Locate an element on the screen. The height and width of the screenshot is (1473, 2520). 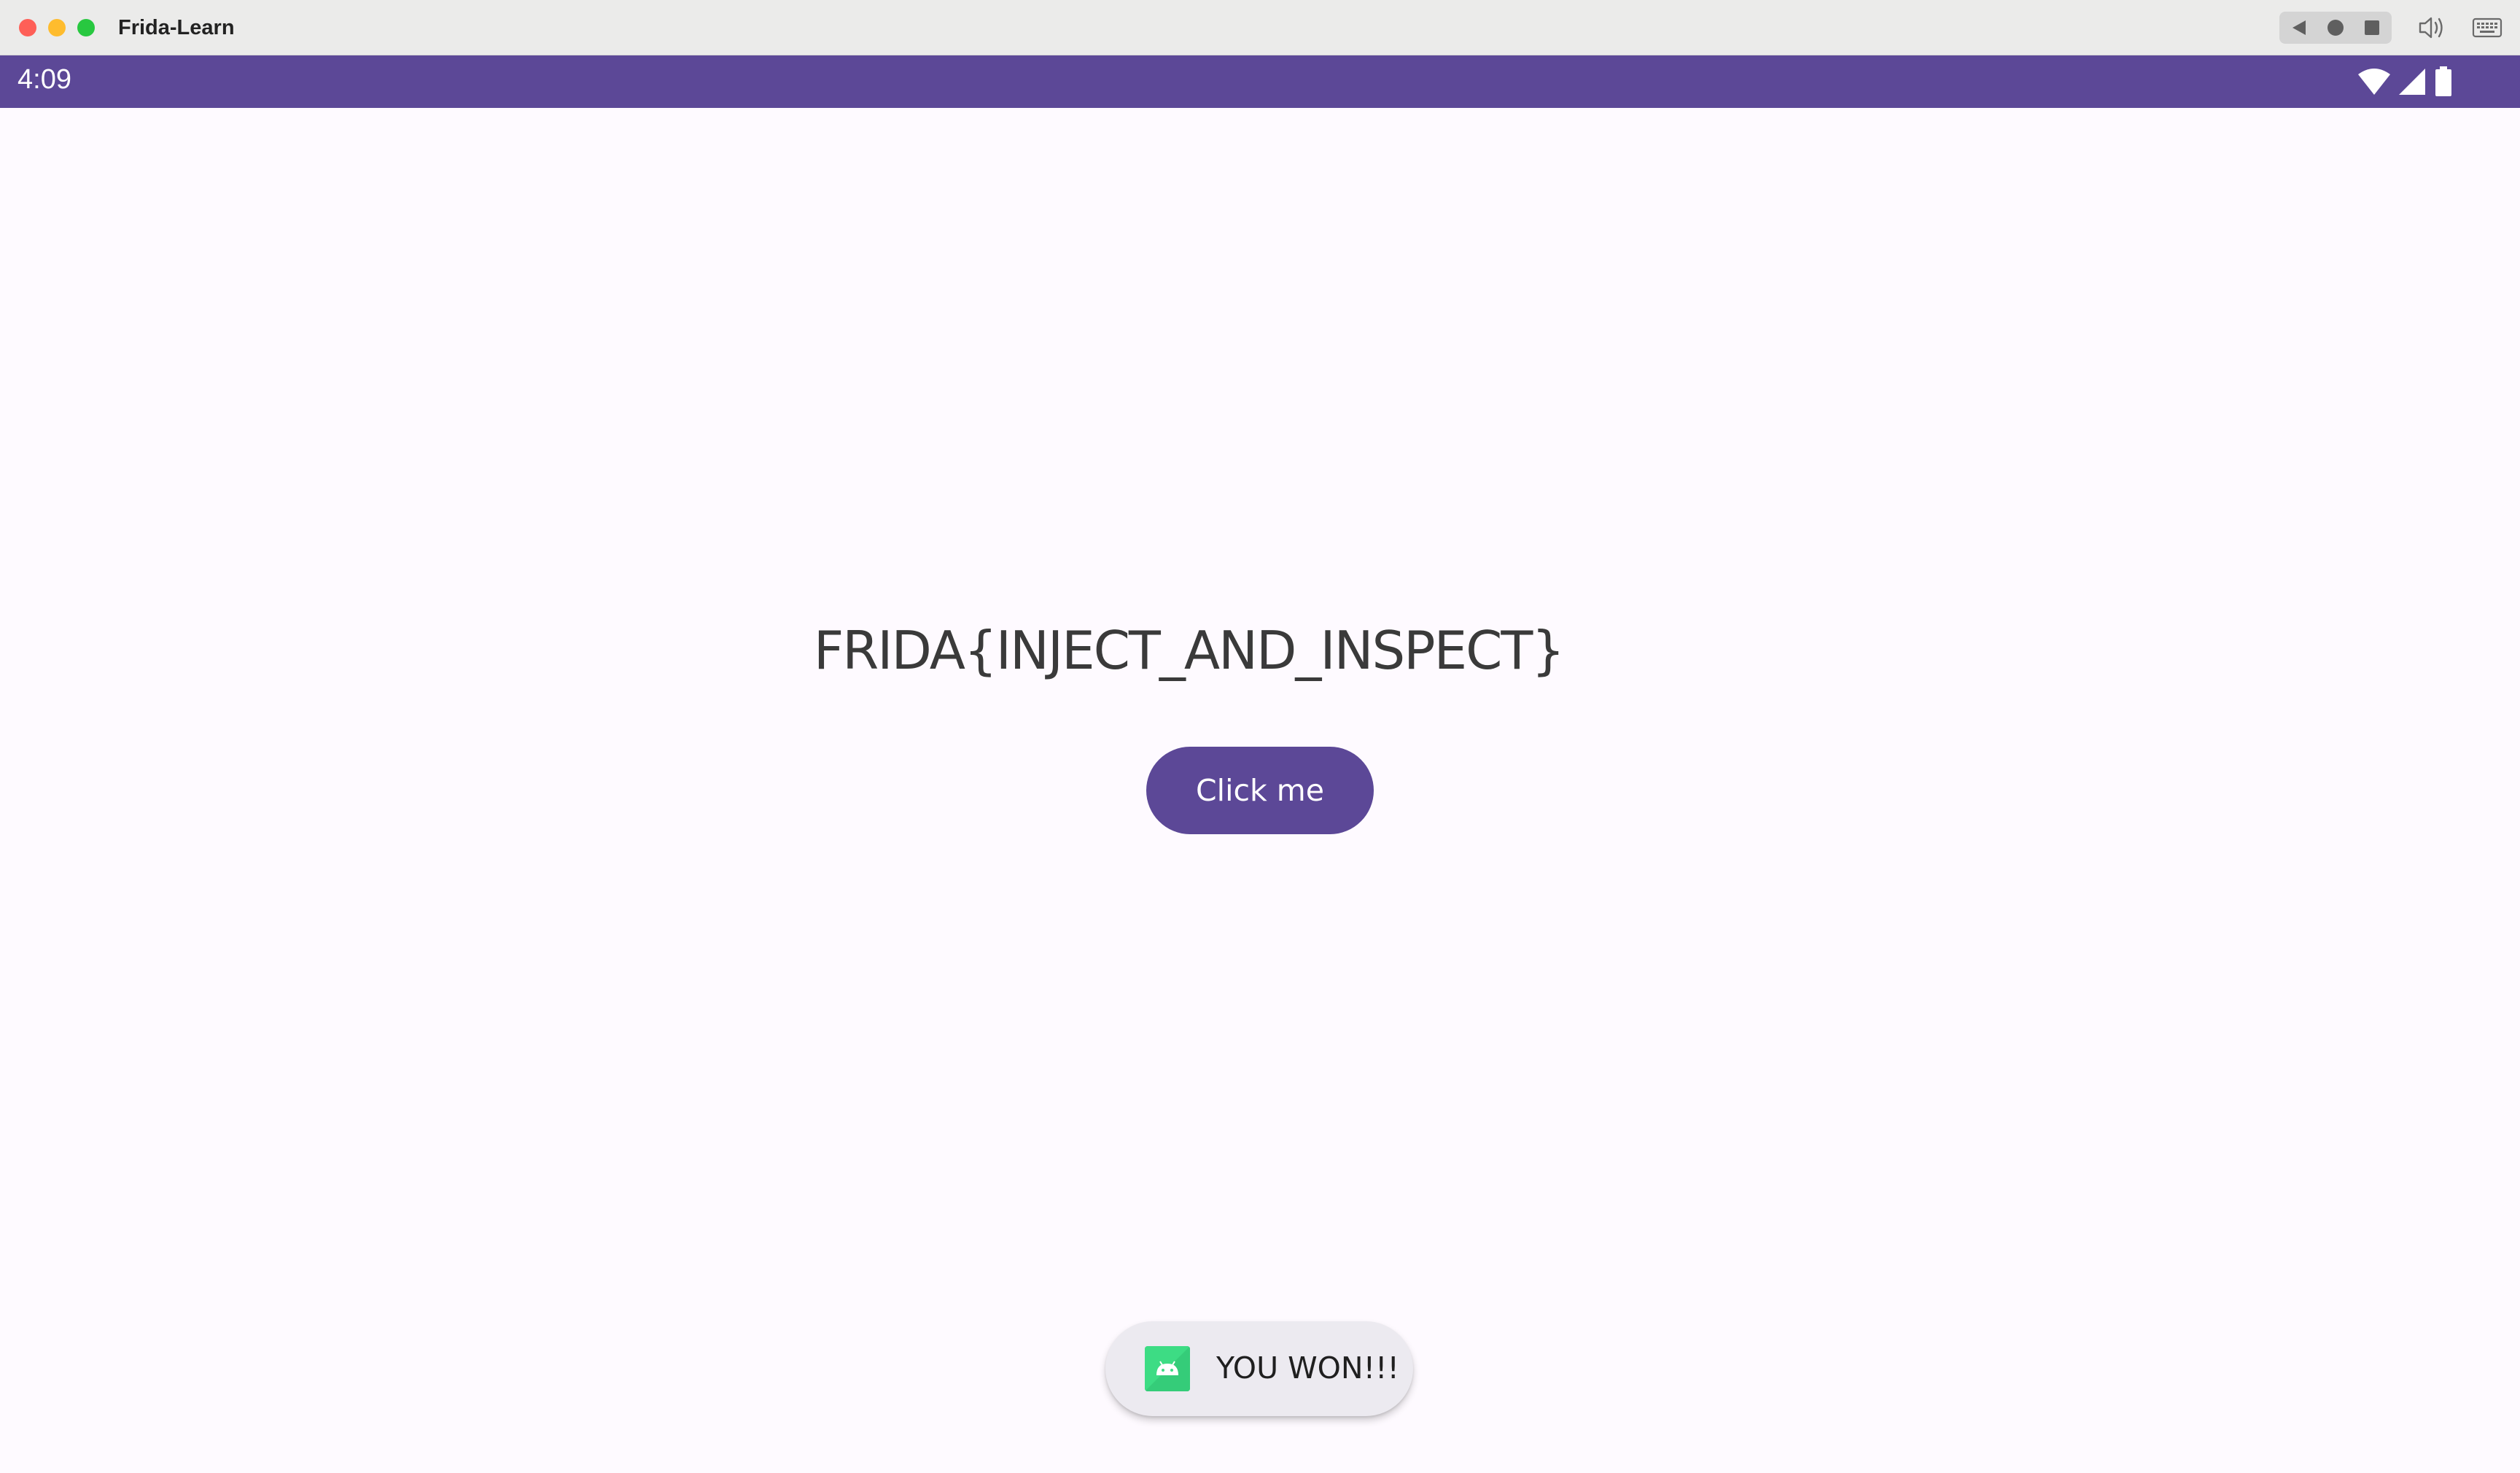
volume-icon is located at coordinates (2431, 28).